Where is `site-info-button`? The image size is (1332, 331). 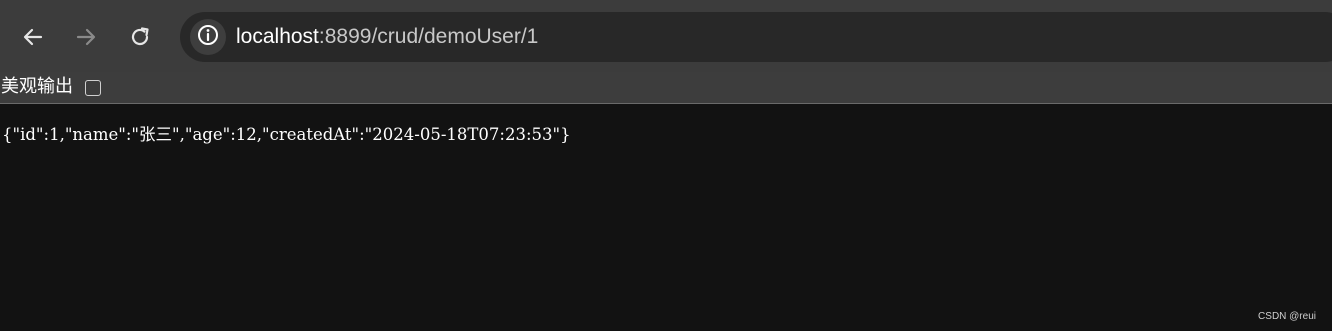
site-info-button is located at coordinates (208, 37).